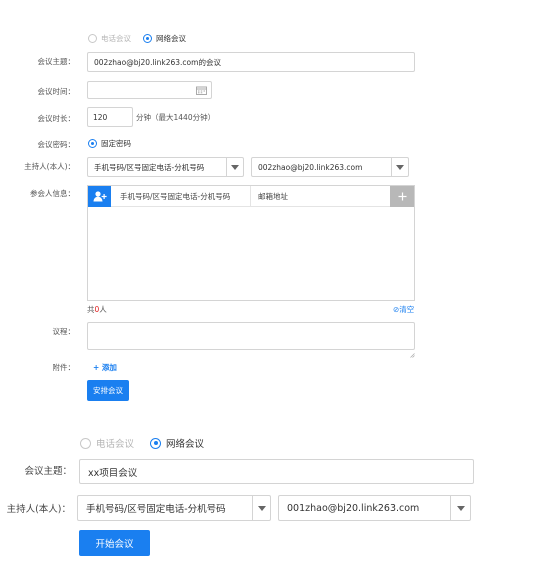 The height and width of the screenshot is (586, 537). I want to click on duration-input: 120, so click(110, 117).